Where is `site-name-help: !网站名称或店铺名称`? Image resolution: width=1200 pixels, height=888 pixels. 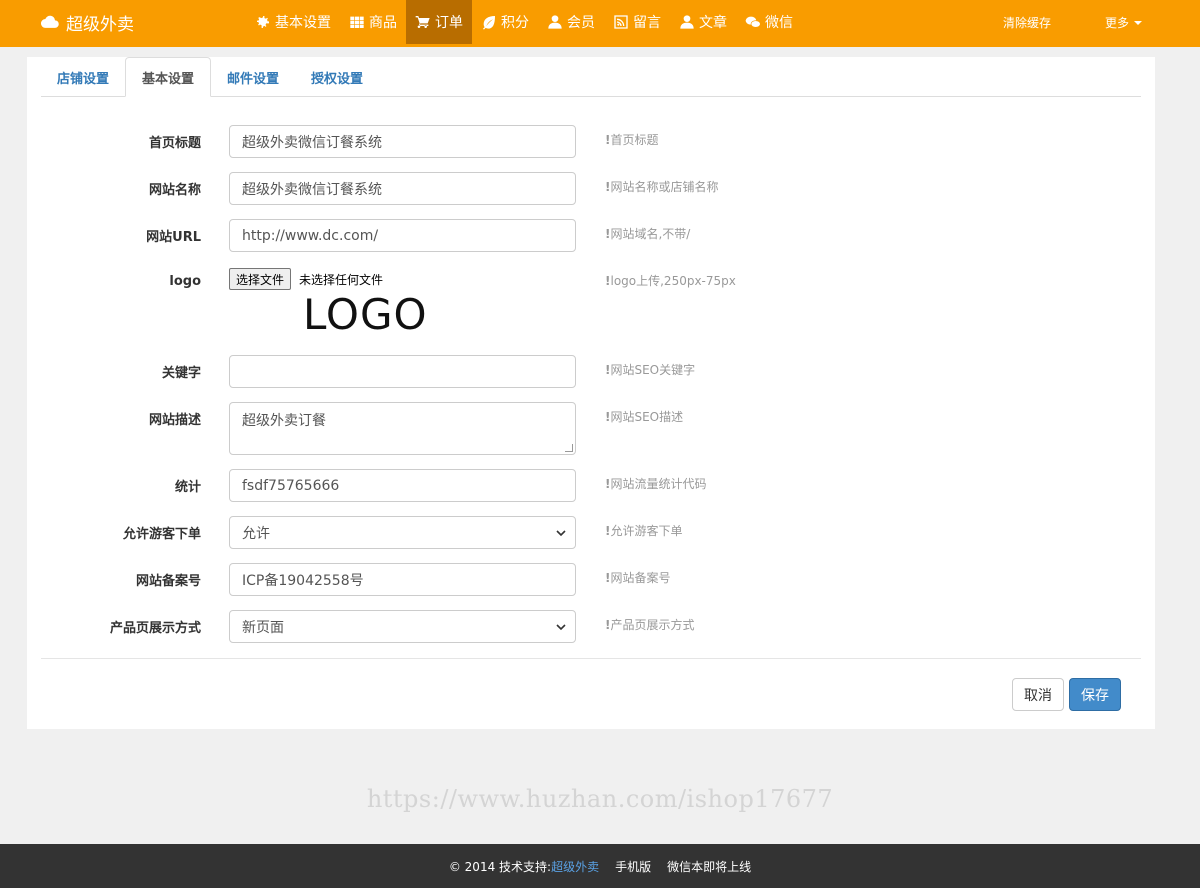
site-name-help: !网站名称或店铺名称 is located at coordinates (662, 187).